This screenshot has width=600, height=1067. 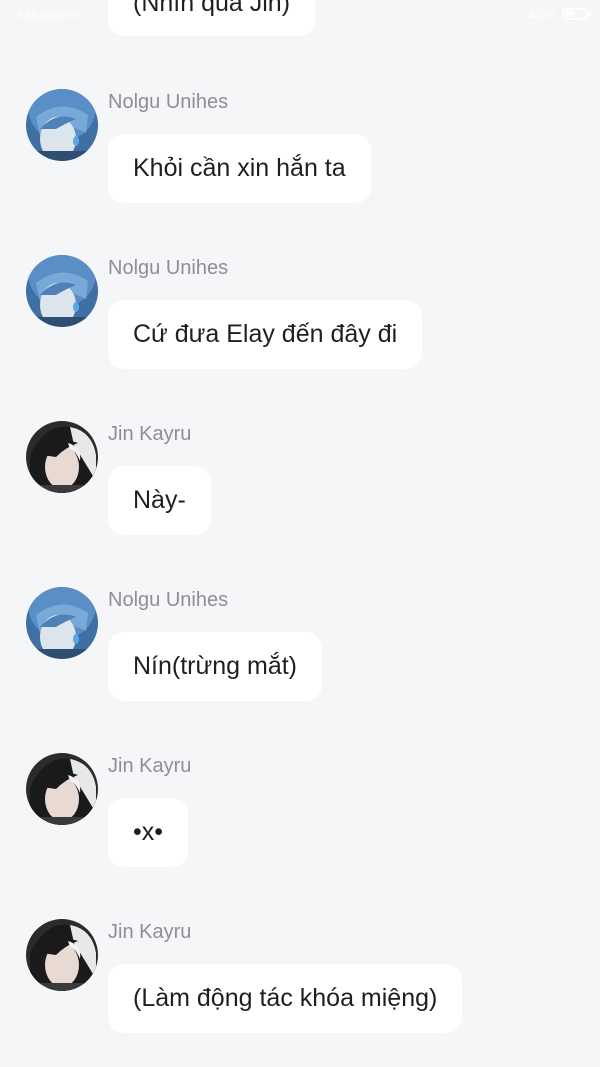 What do you see at coordinates (559, 14) in the screenshot?
I see `status-indicators: 48%` at bounding box center [559, 14].